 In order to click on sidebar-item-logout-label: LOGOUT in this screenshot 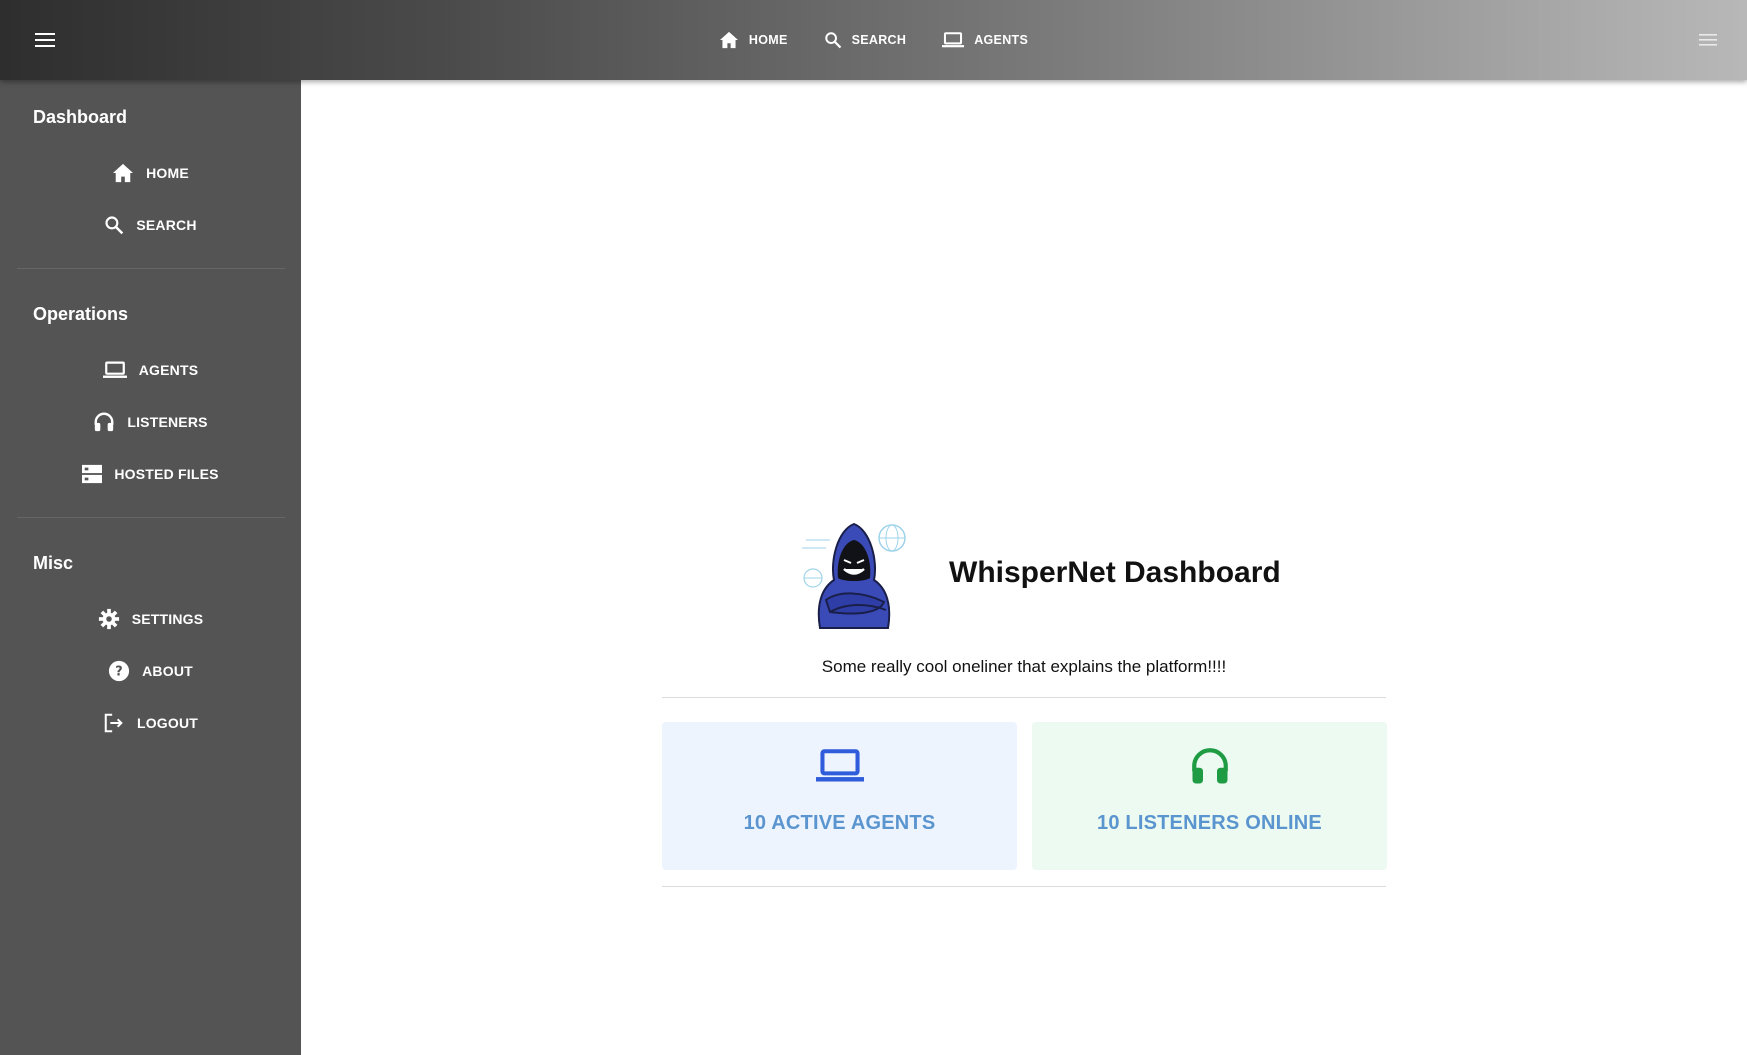, I will do `click(167, 723)`.